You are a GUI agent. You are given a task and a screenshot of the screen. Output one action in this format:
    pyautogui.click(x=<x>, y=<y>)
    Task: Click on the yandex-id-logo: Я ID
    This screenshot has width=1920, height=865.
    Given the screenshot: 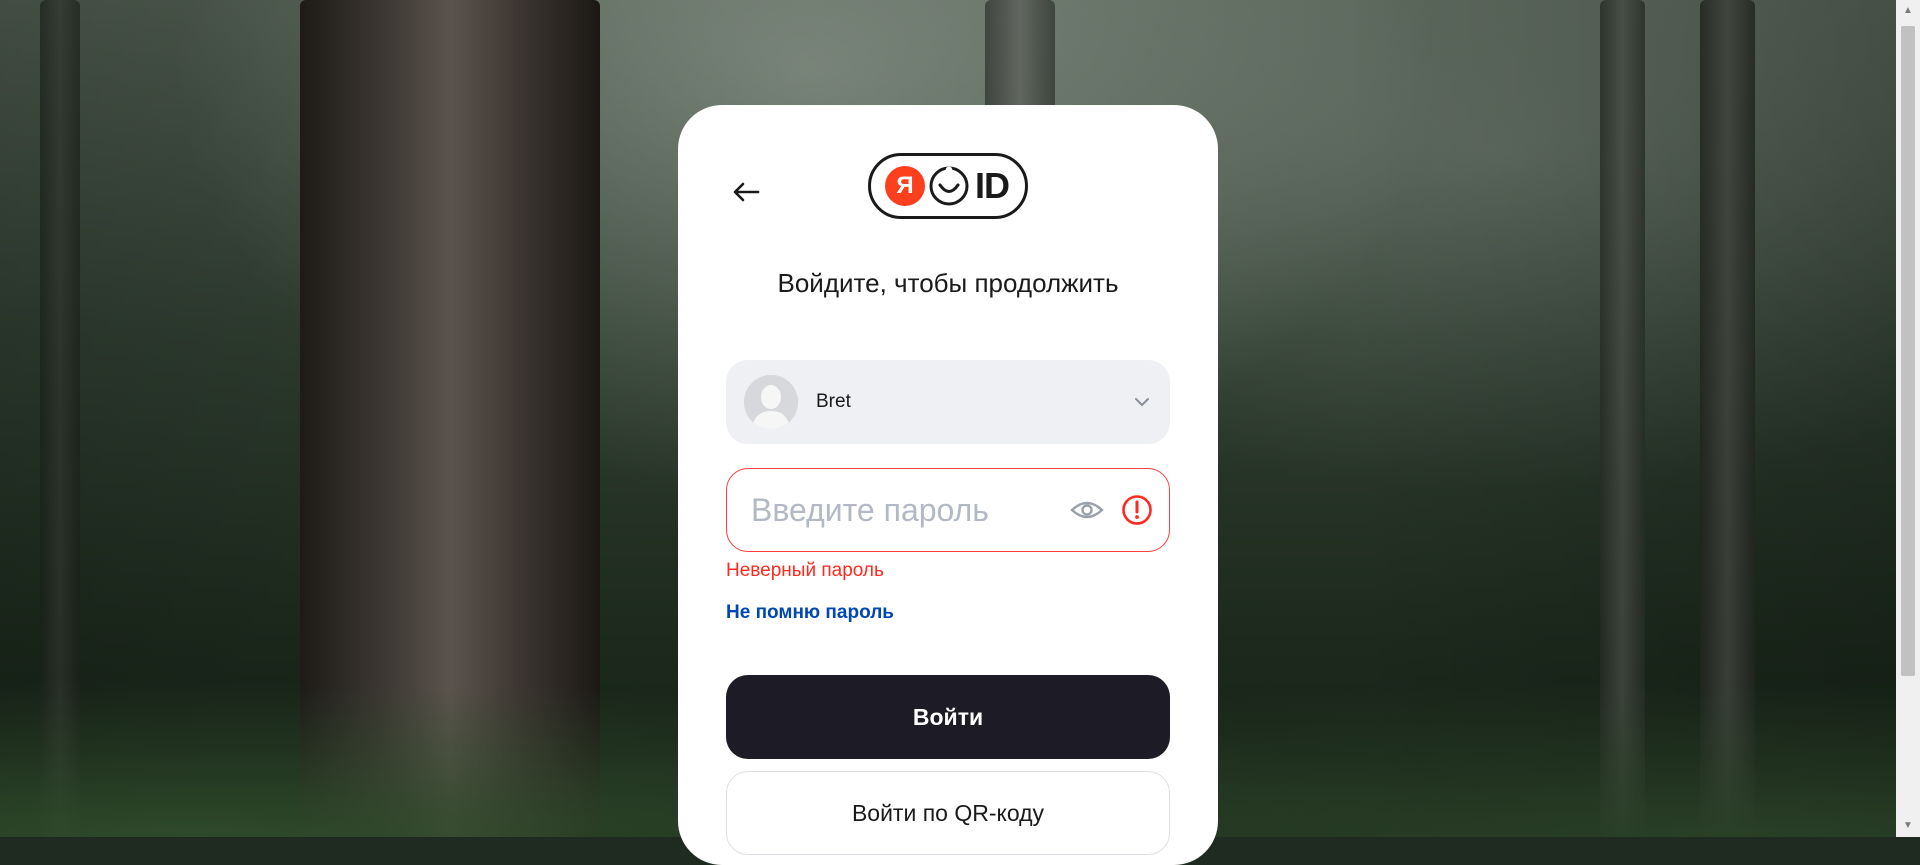 What is the action you would take?
    pyautogui.click(x=948, y=186)
    